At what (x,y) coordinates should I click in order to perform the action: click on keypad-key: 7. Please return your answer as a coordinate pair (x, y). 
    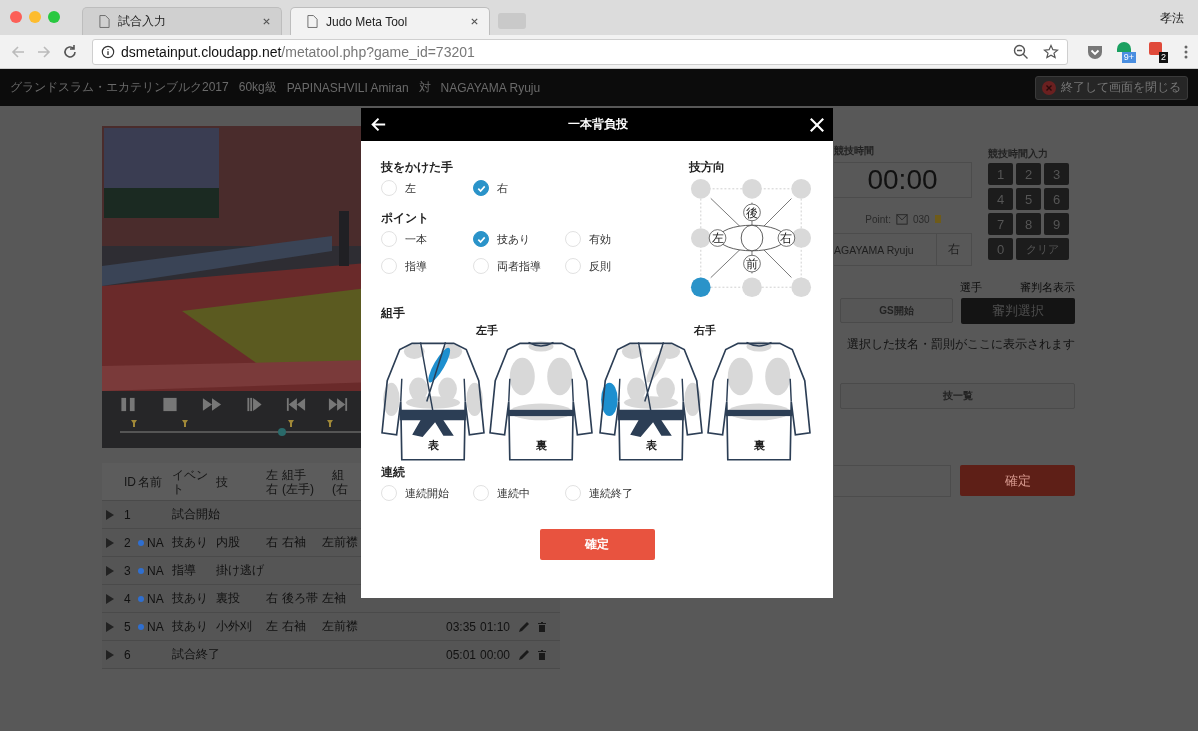
    Looking at the image, I should click on (1000, 224).